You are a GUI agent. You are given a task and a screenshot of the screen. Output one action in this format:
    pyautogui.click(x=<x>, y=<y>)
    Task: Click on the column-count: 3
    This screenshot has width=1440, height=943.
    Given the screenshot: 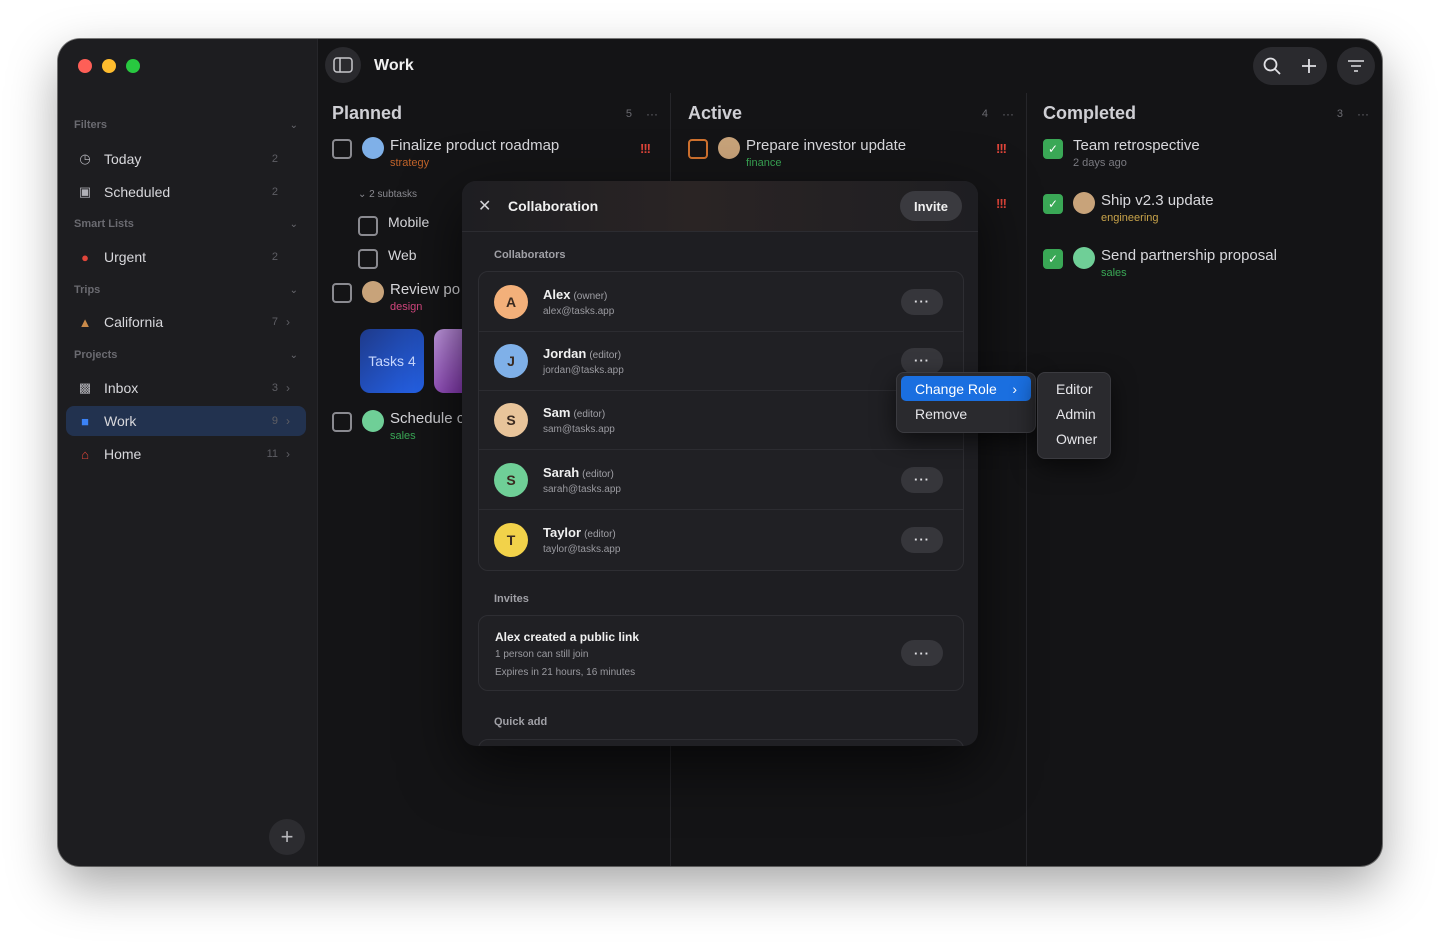 What is the action you would take?
    pyautogui.click(x=1339, y=113)
    